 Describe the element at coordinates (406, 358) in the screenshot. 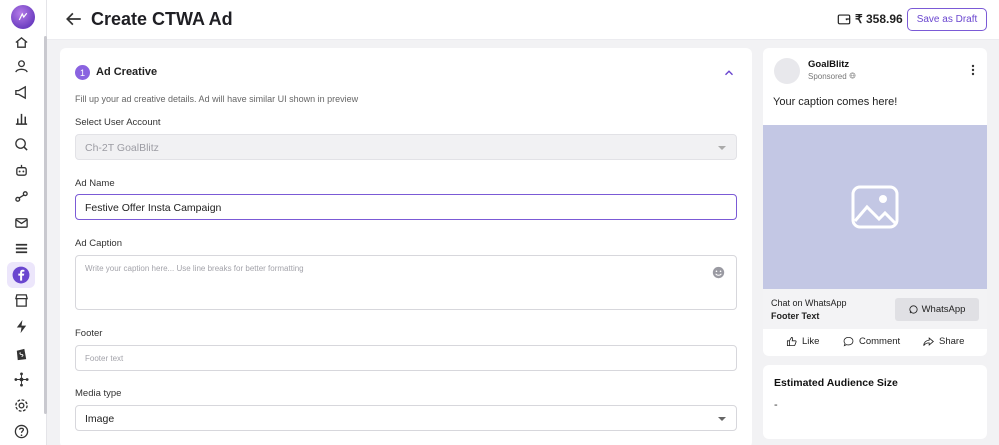

I see `footer-input: Footer text` at that location.